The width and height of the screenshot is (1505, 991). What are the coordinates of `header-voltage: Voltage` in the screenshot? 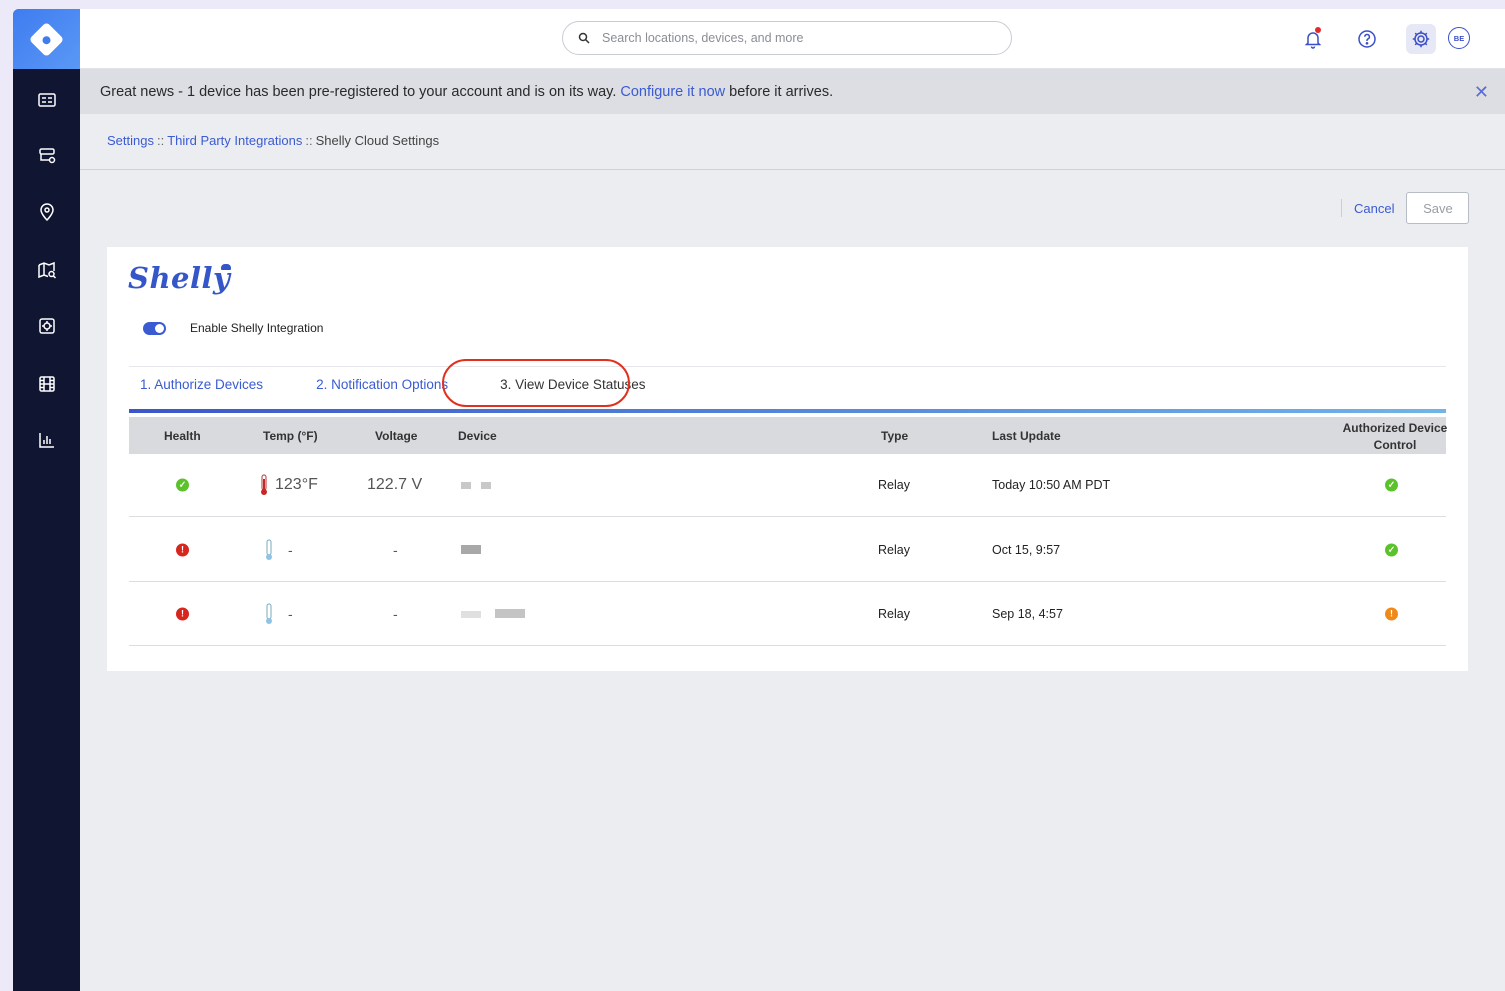 It's located at (396, 436).